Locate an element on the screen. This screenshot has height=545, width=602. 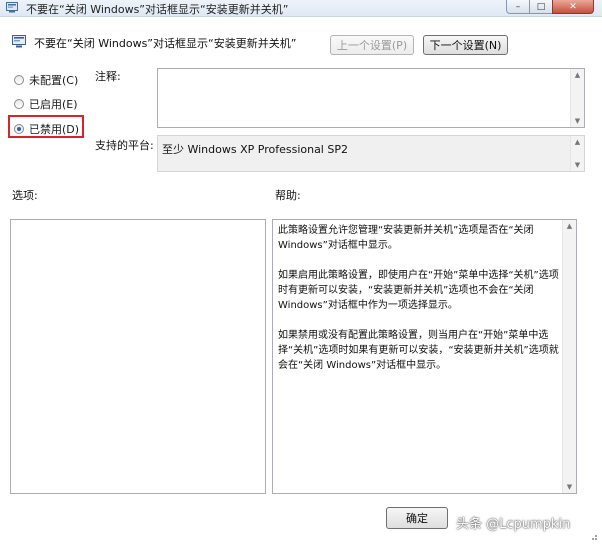
watermark-text: 头条 @Lcpumpkin is located at coordinates (513, 524).